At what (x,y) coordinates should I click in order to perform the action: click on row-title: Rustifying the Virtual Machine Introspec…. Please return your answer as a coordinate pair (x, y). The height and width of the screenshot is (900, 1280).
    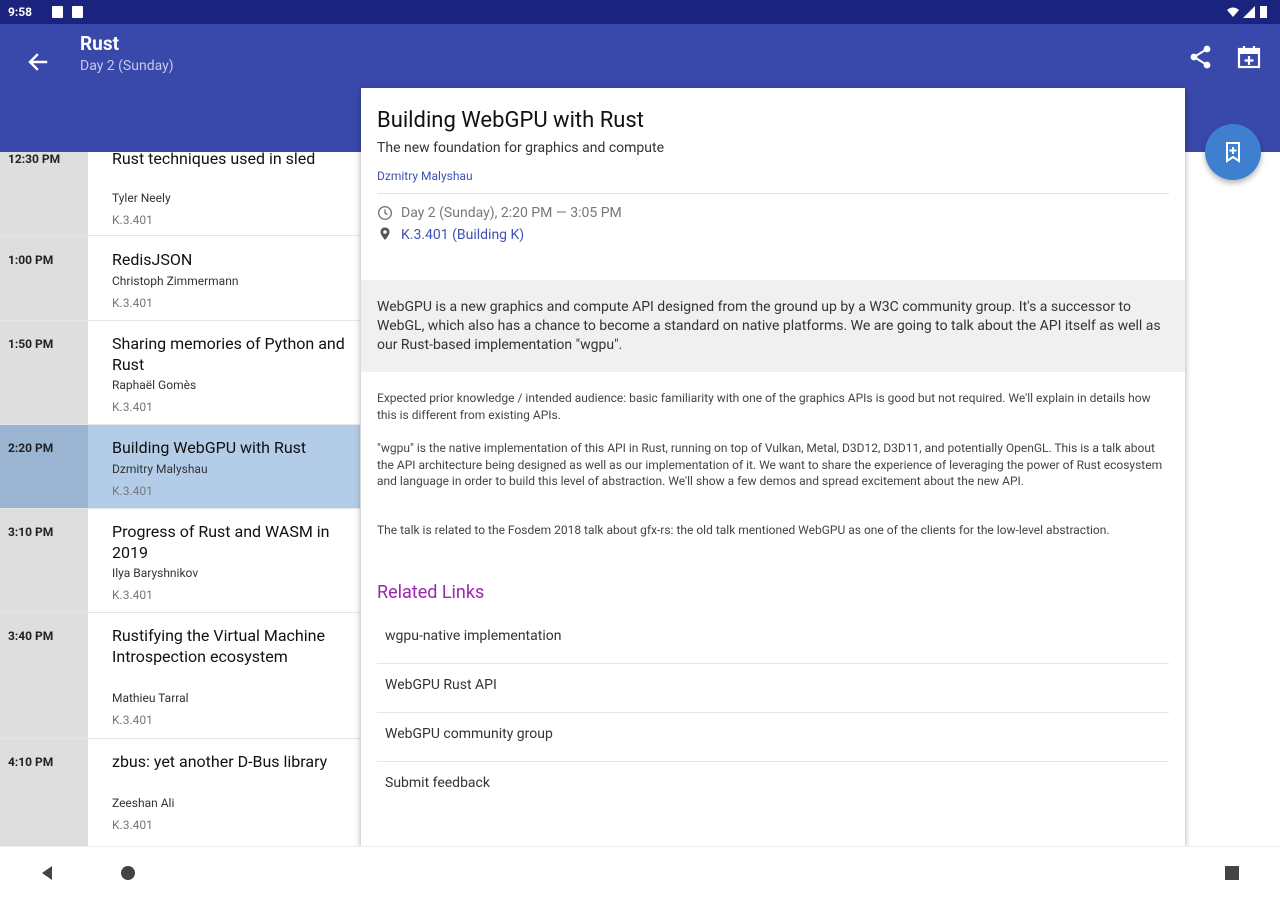
    Looking at the image, I should click on (218, 646).